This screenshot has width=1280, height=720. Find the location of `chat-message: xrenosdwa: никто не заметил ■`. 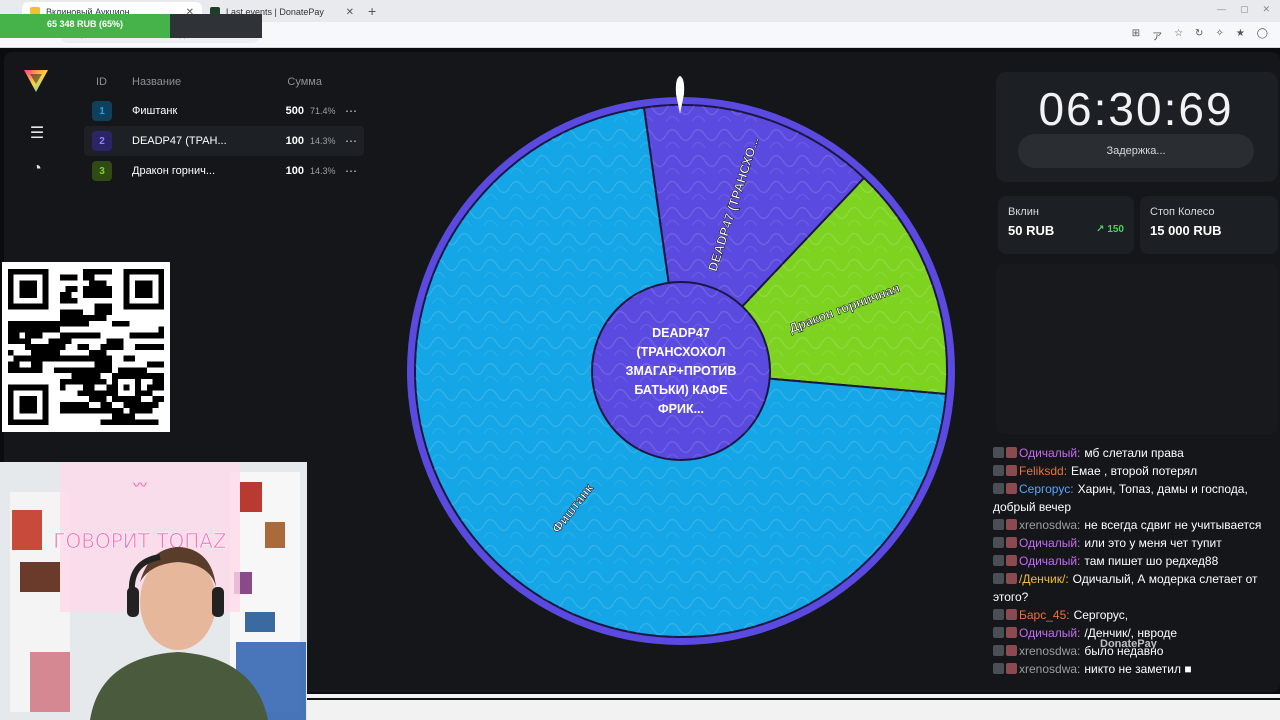

chat-message: xrenosdwa: никто не заметил ■ is located at coordinates (1135, 669).